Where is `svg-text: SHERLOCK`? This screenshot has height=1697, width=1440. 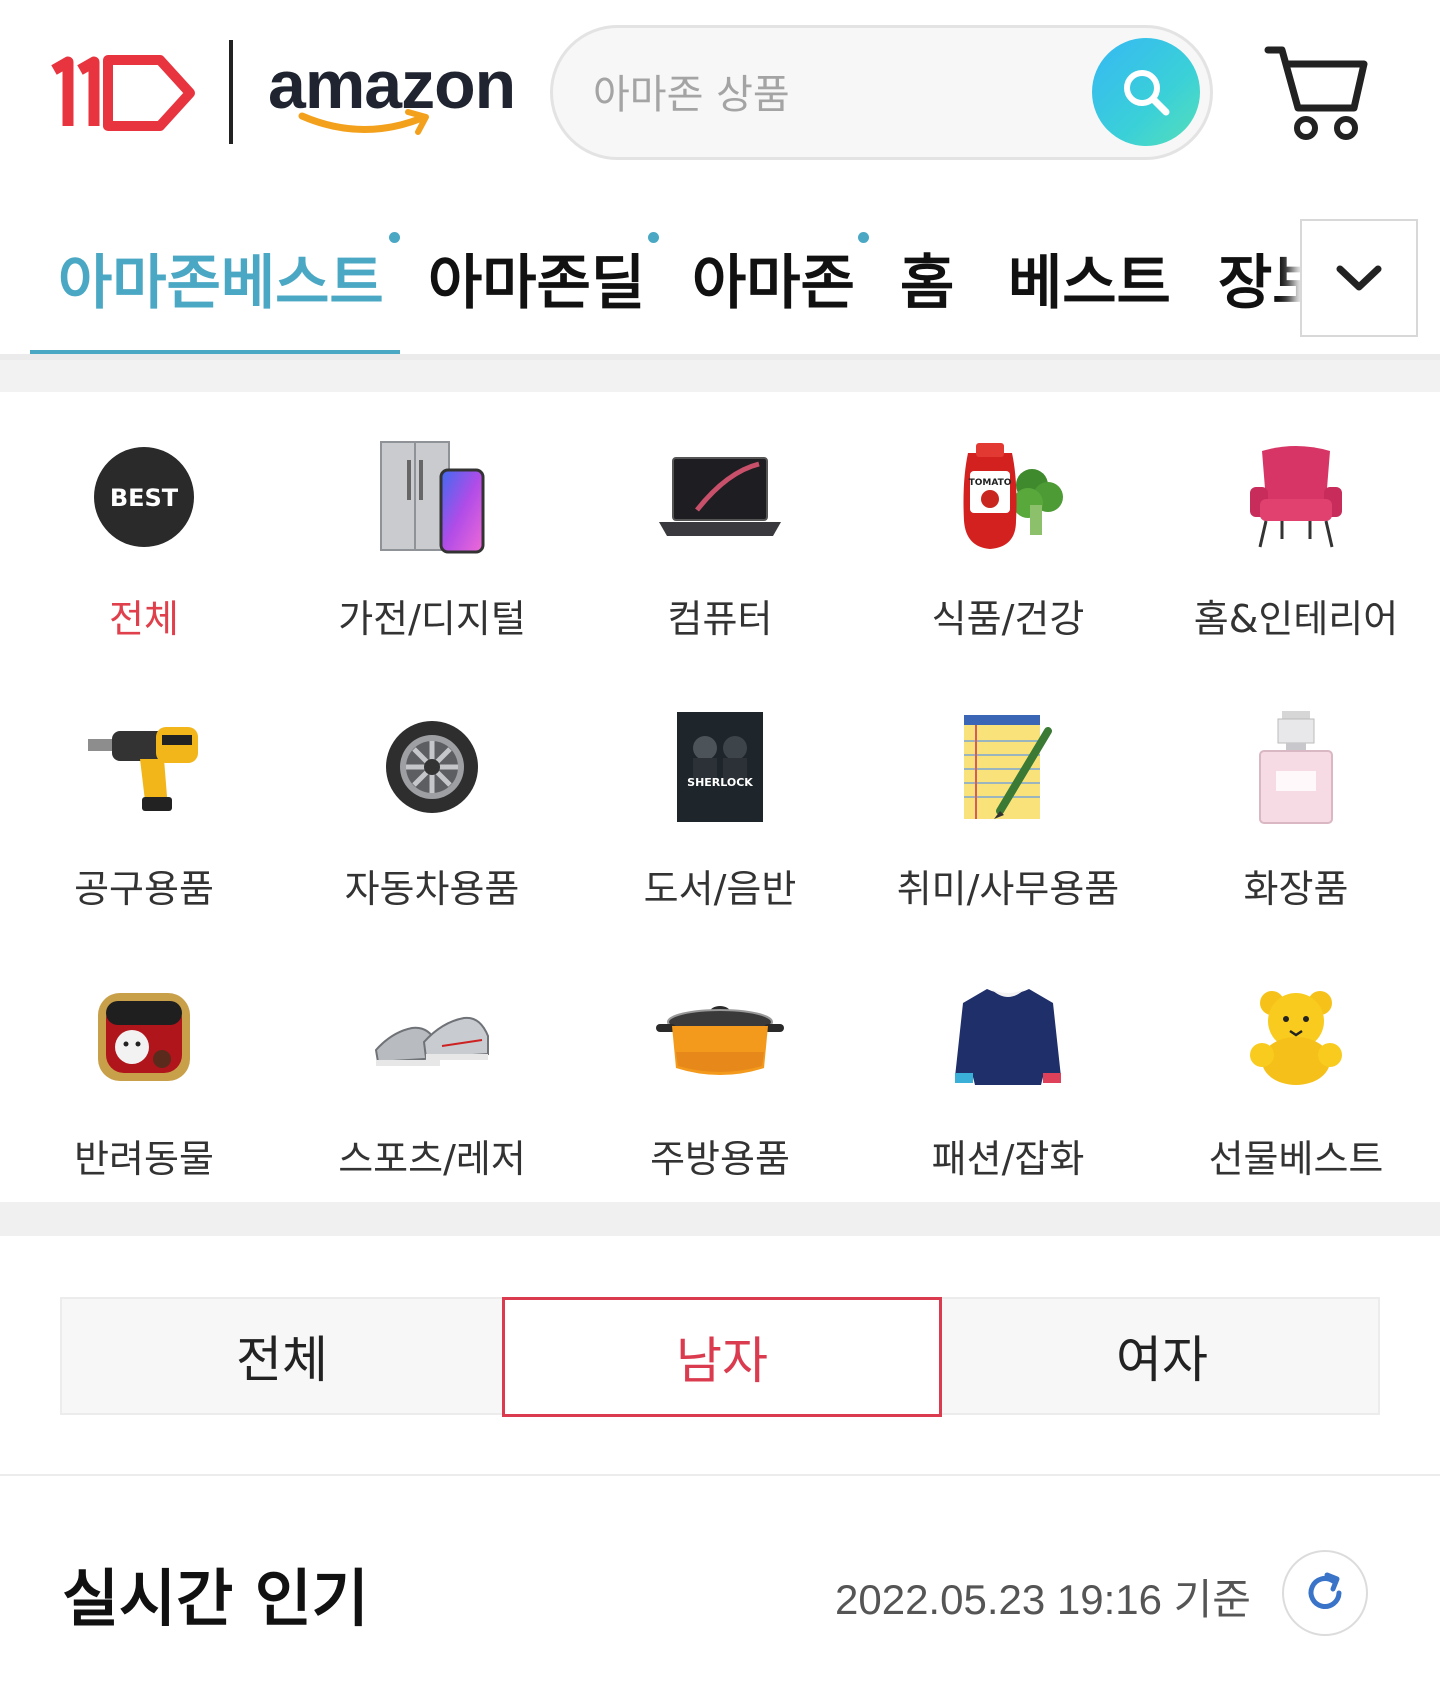
svg-text: SHERLOCK is located at coordinates (720, 782).